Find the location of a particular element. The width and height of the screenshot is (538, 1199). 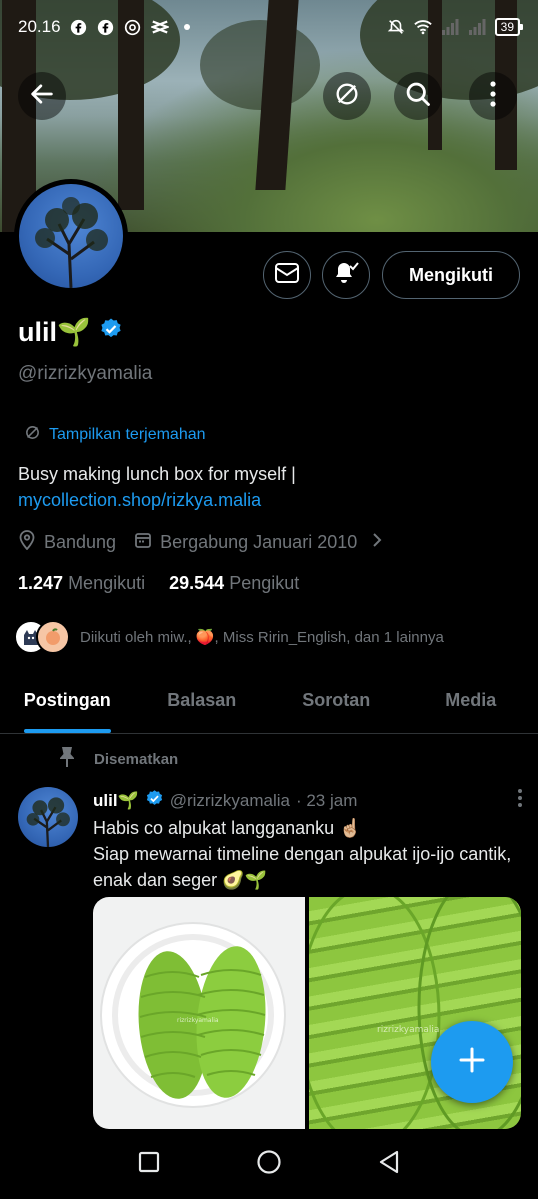

followers-count-link: 29.544 Pengikut is located at coordinates (234, 583).